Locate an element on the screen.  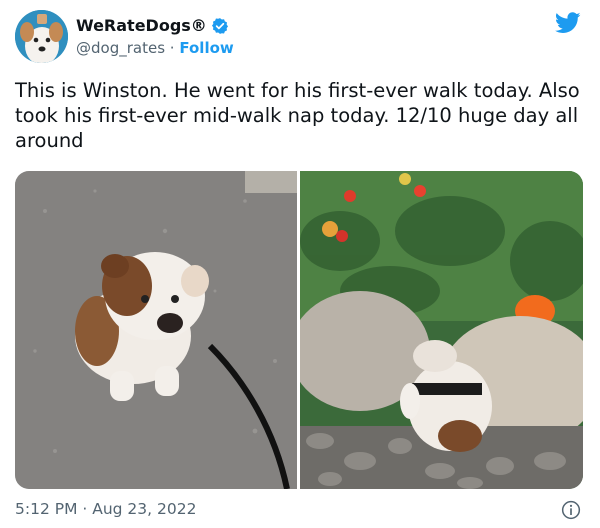
avatar is located at coordinates (41, 36).